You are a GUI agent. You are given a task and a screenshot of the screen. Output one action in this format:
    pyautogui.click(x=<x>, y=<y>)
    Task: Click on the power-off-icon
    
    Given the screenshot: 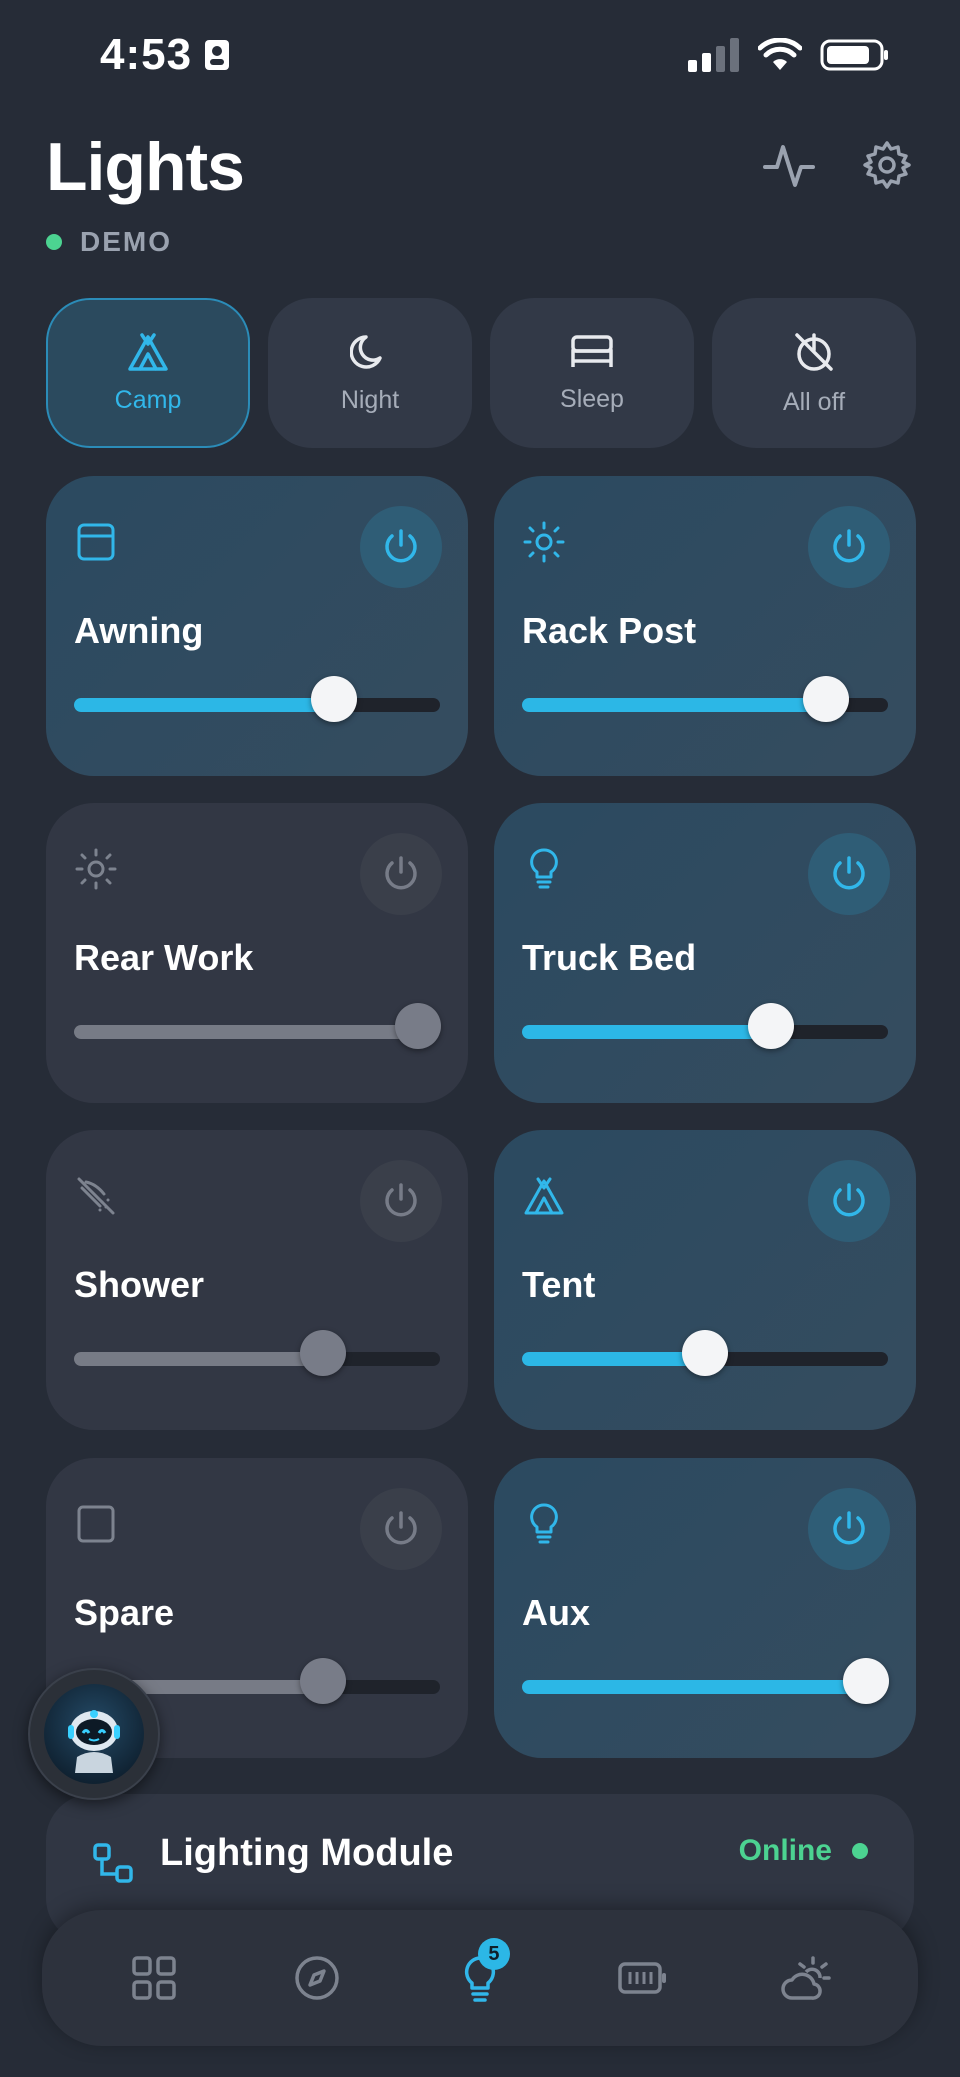 What is the action you would take?
    pyautogui.click(x=814, y=351)
    